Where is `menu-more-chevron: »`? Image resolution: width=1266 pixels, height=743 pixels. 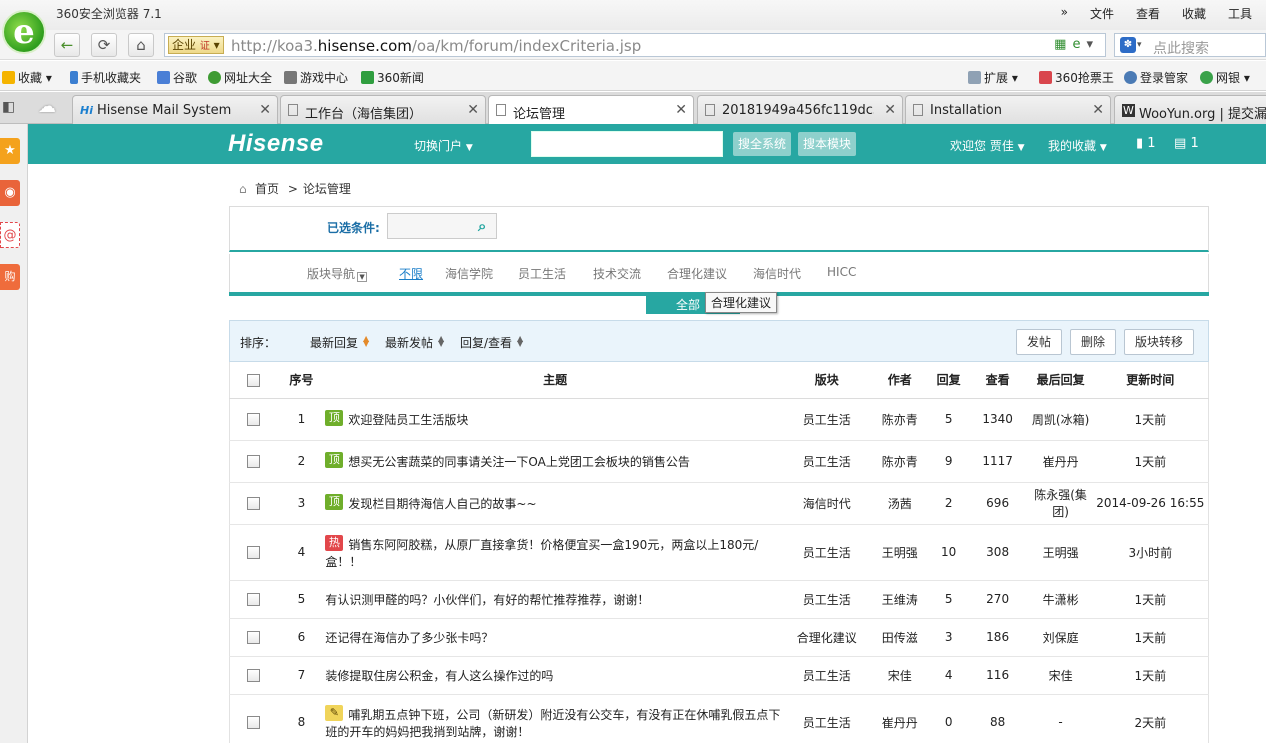 menu-more-chevron: » is located at coordinates (1064, 13).